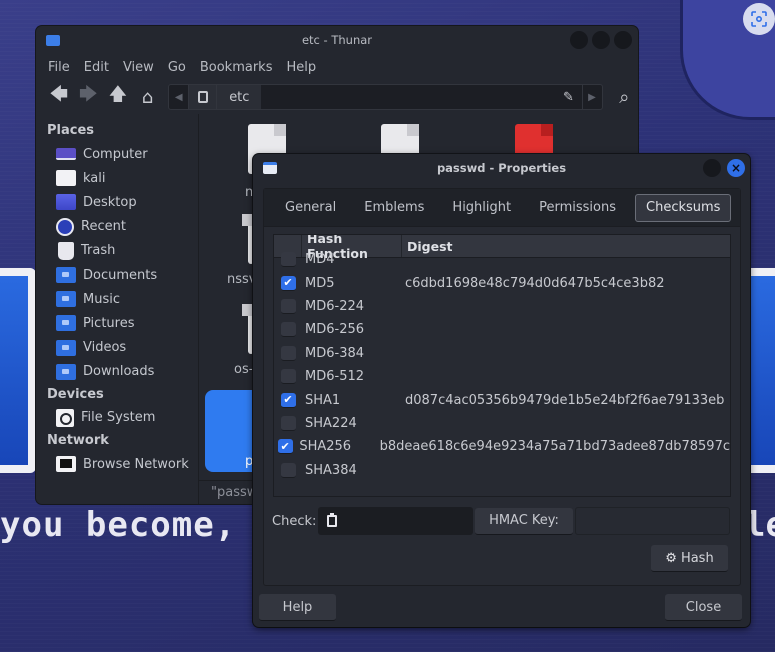  Describe the element at coordinates (736, 168) in the screenshot. I see `close-icon: ×` at that location.